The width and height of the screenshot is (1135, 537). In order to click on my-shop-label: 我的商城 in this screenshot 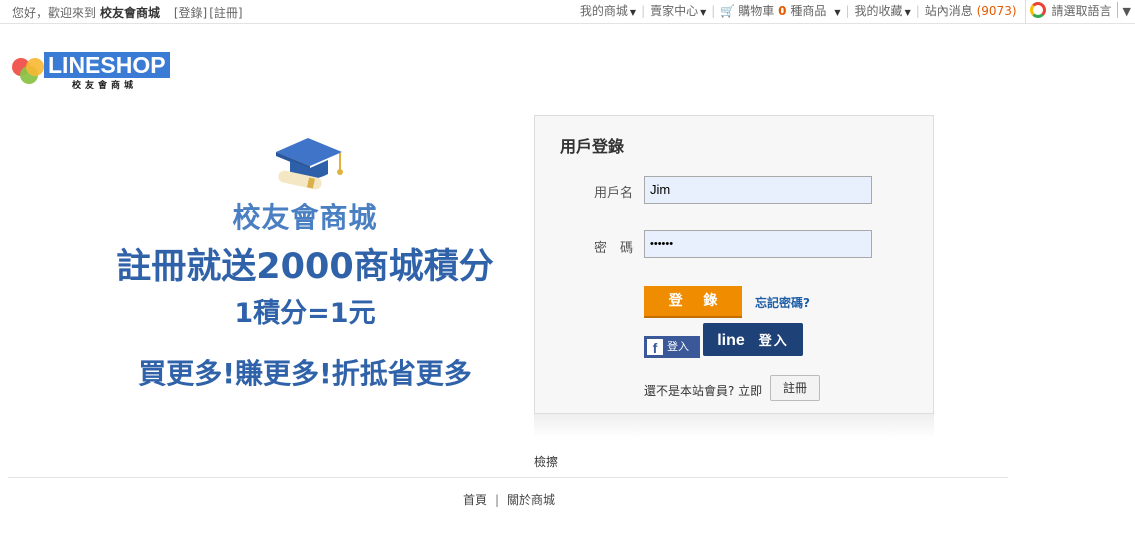, I will do `click(603, 11)`.